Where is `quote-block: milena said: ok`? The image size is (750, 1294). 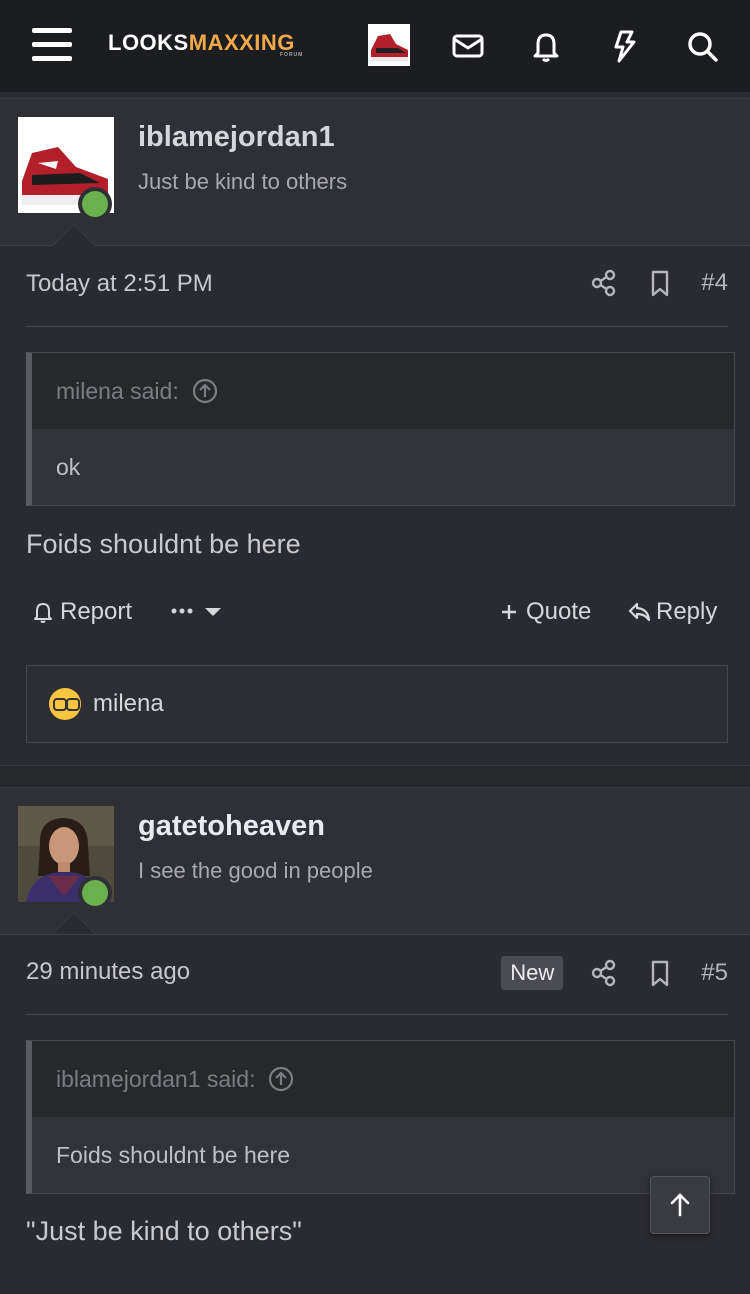
quote-block: milena said: ok is located at coordinates (380, 429).